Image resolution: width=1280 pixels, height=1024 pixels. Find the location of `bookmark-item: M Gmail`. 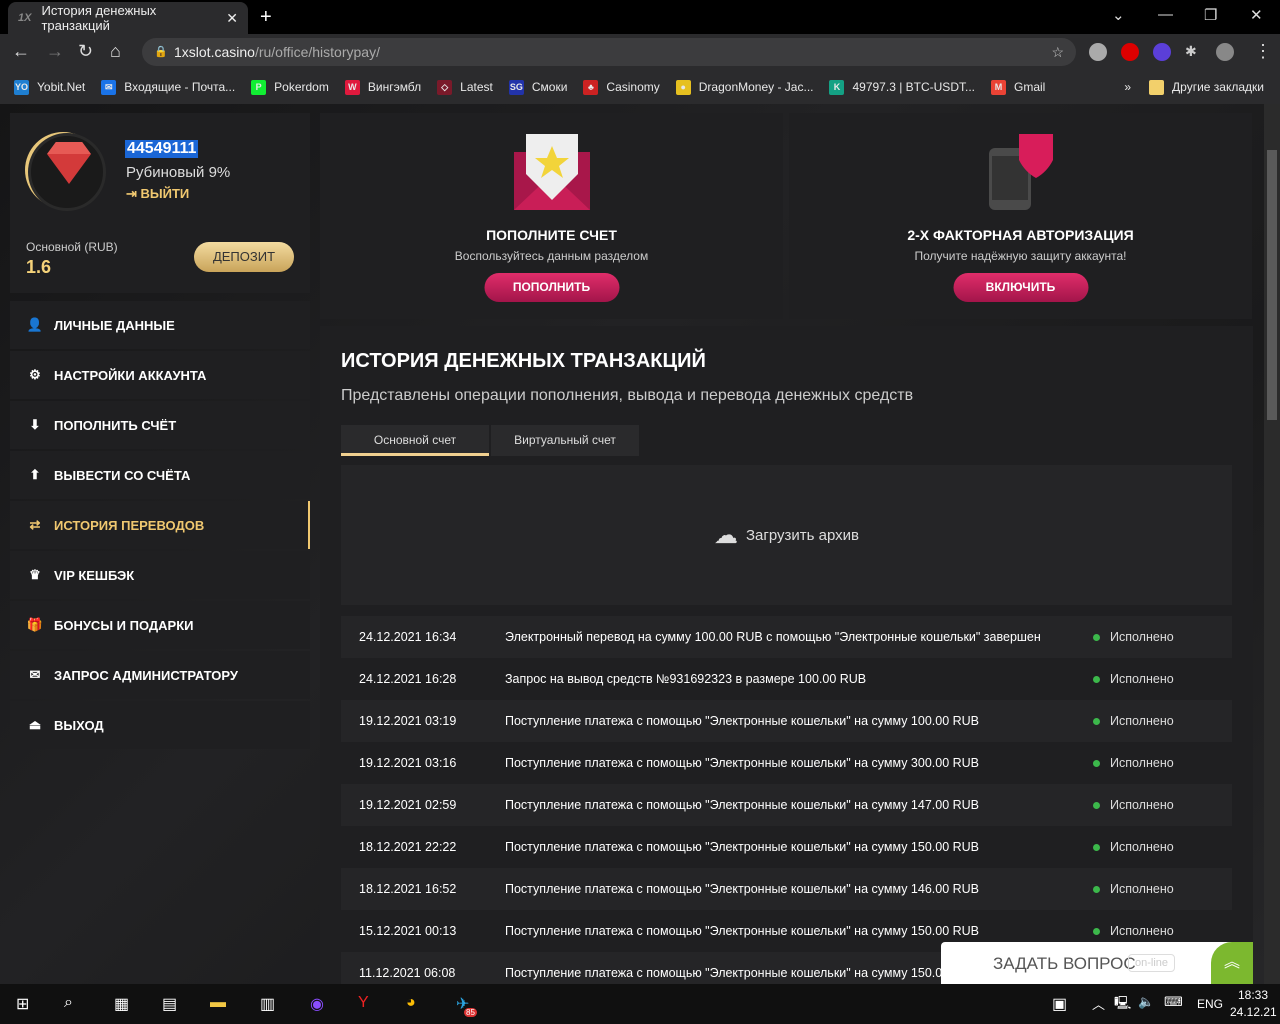

bookmark-item: M Gmail is located at coordinates (1017, 87).